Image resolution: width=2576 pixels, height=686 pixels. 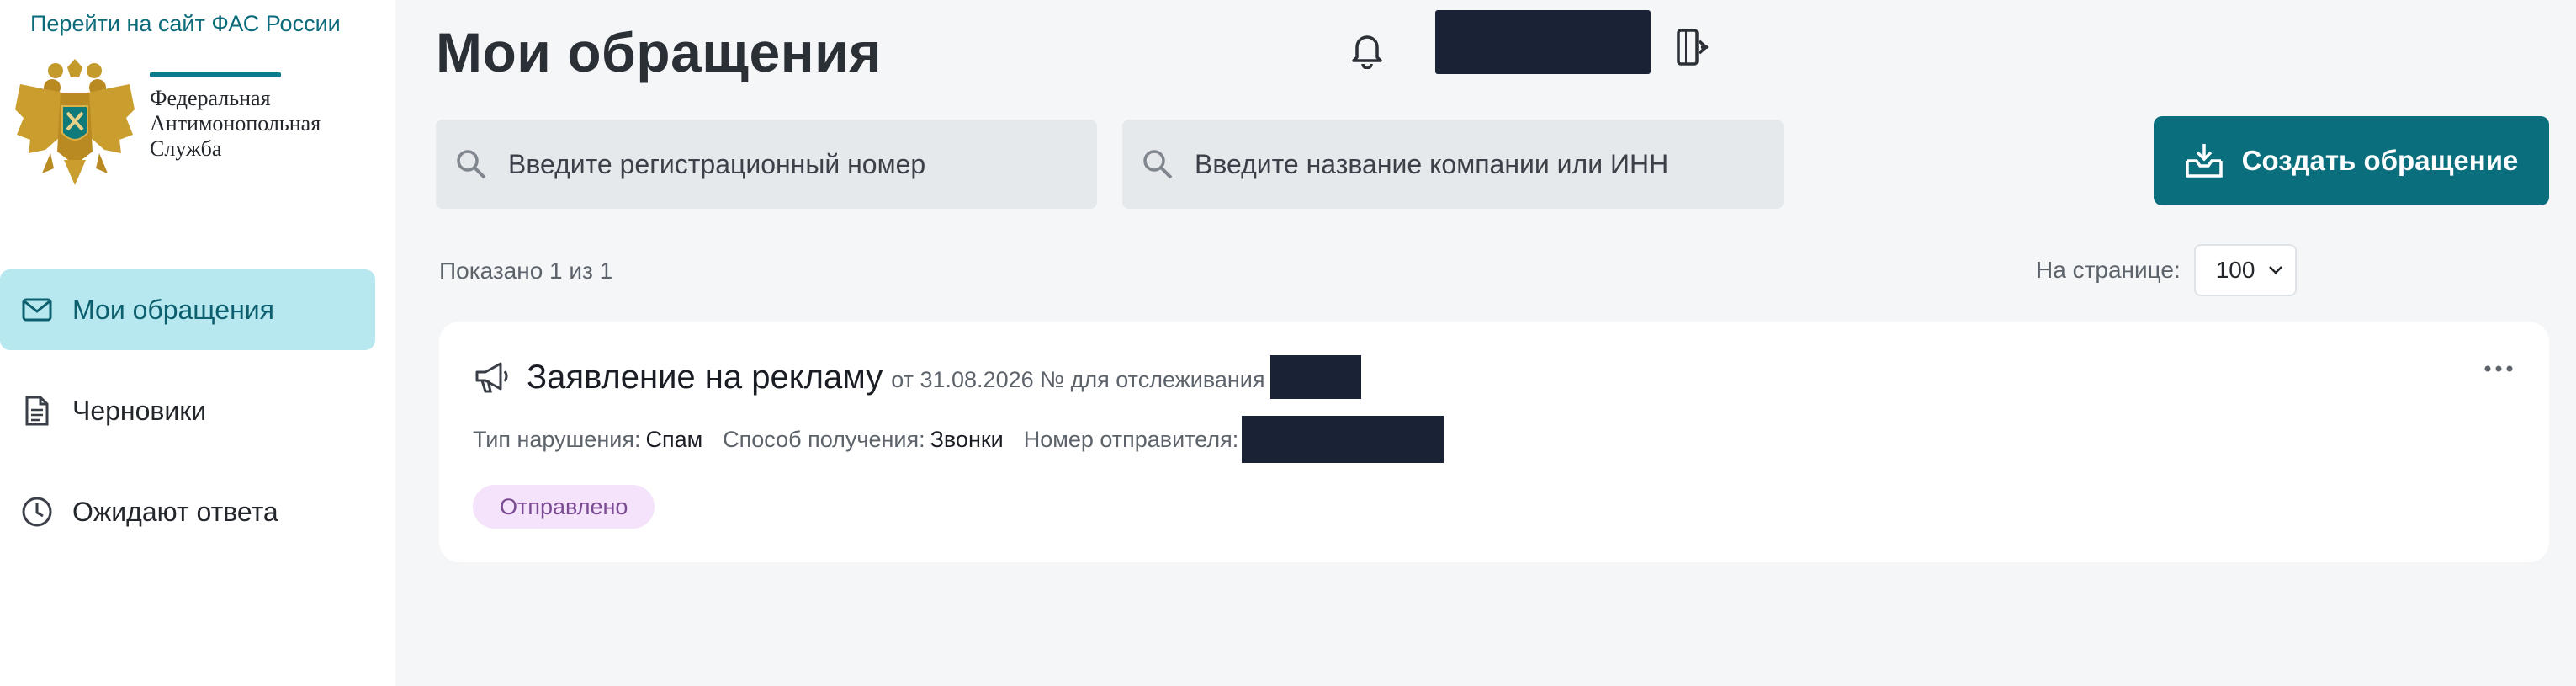 I want to click on sidebar-item-label: Черновики, so click(x=139, y=410).